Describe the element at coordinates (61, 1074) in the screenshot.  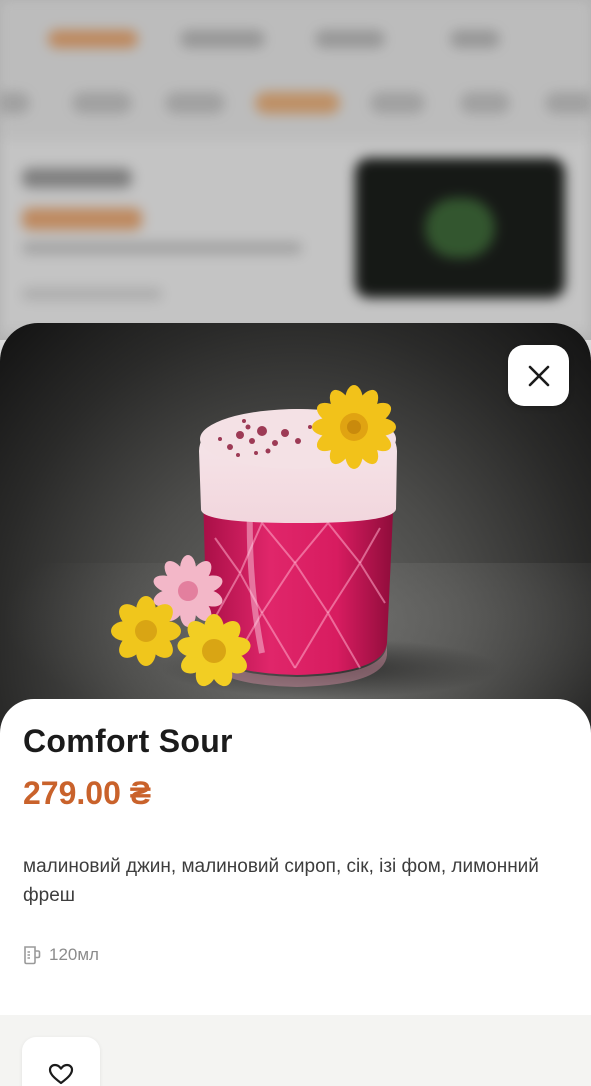
I see `heart-icon` at that location.